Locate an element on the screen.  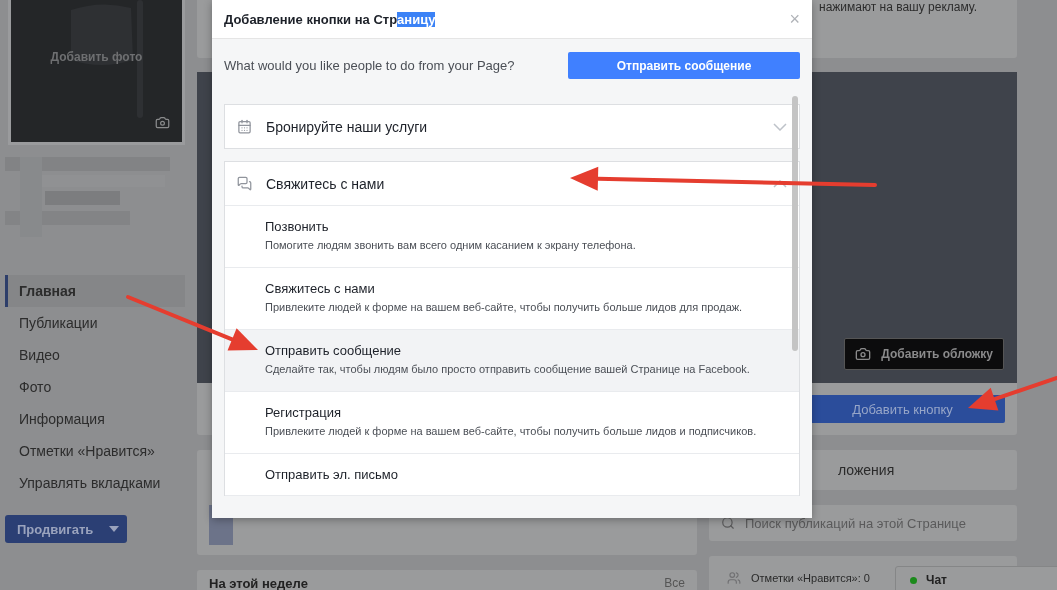
users-icon is located at coordinates (734, 578).